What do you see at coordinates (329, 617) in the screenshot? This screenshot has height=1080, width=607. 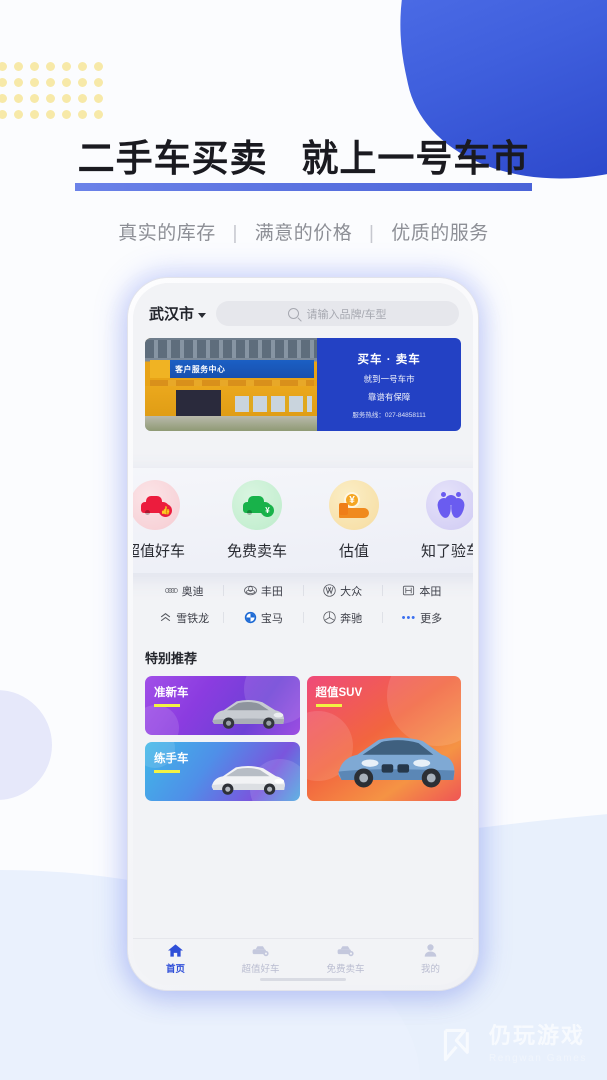 I see `mercedes-logo-icon` at bounding box center [329, 617].